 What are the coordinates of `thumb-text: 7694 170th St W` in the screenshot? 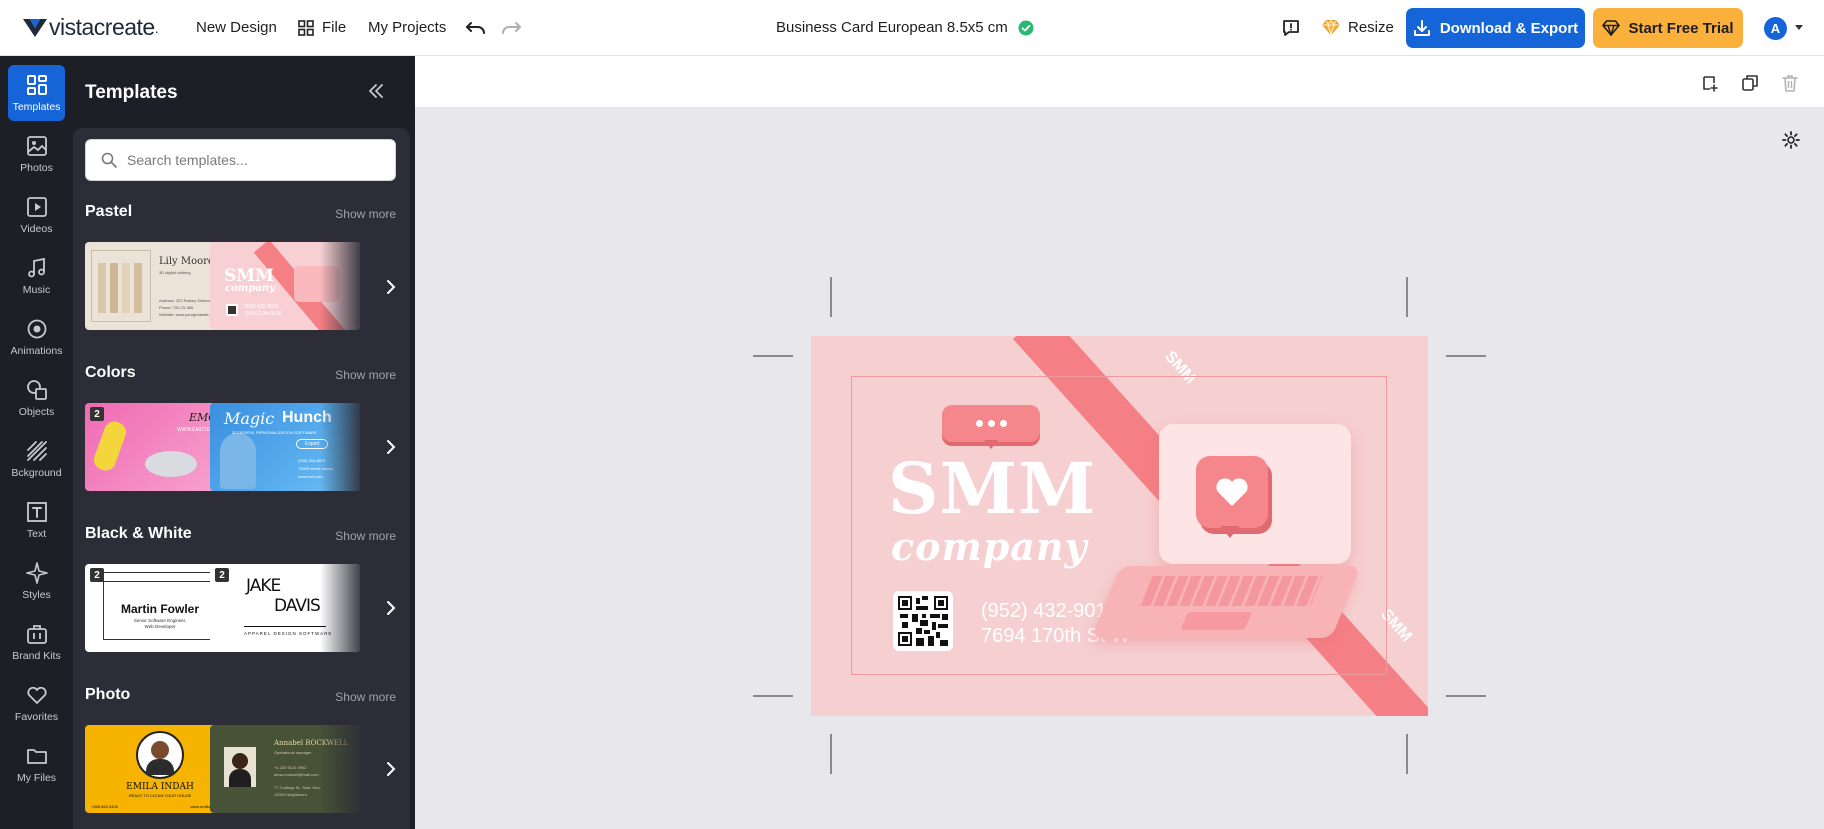 It's located at (263, 314).